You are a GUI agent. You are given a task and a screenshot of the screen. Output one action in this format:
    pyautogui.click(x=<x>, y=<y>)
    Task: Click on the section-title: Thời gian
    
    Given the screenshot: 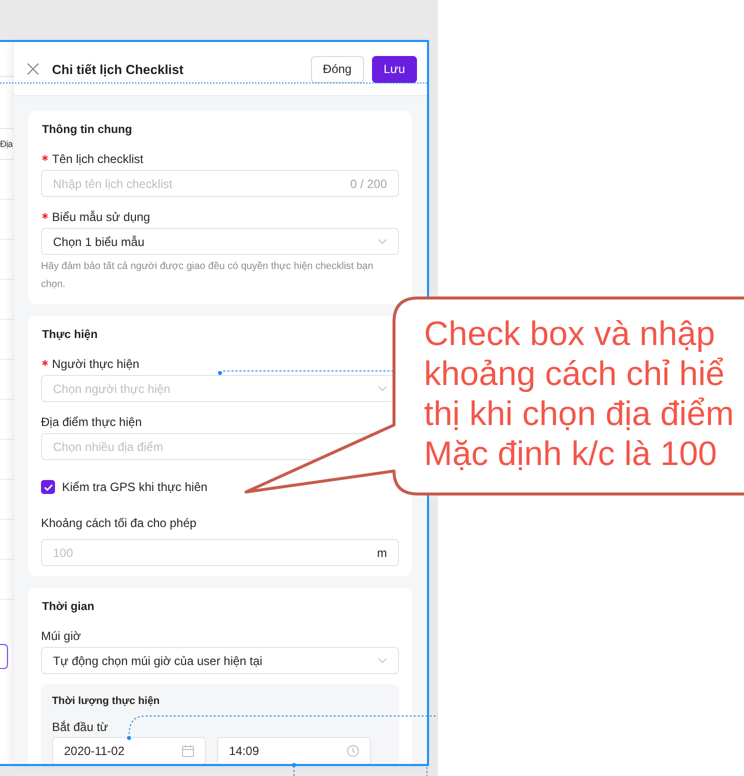 What is the action you would take?
    pyautogui.click(x=68, y=607)
    